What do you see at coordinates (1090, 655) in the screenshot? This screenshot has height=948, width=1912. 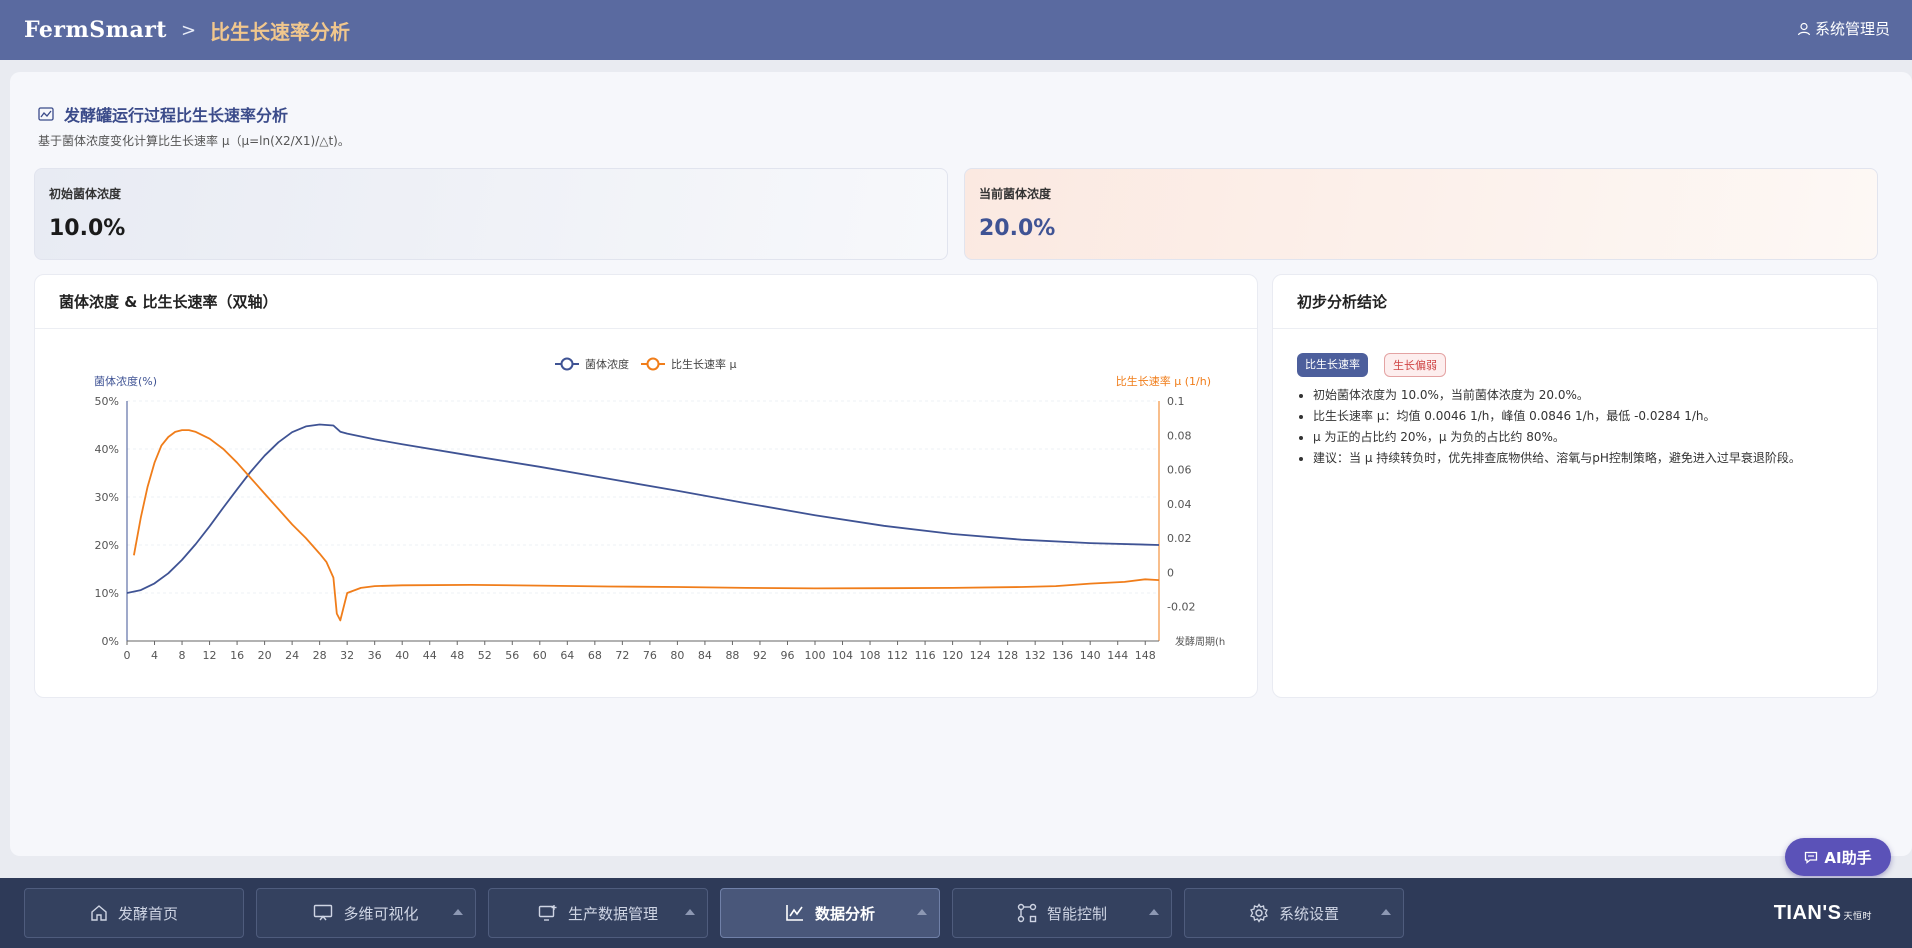 I see `x-tick-label: 140` at bounding box center [1090, 655].